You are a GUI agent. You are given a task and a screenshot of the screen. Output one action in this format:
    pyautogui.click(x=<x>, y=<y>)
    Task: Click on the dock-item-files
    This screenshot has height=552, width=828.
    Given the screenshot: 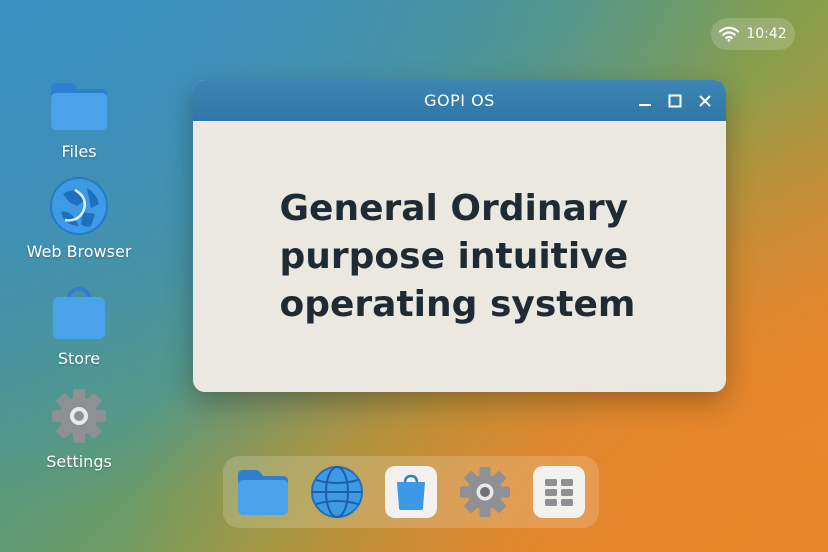 What is the action you would take?
    pyautogui.click(x=263, y=492)
    